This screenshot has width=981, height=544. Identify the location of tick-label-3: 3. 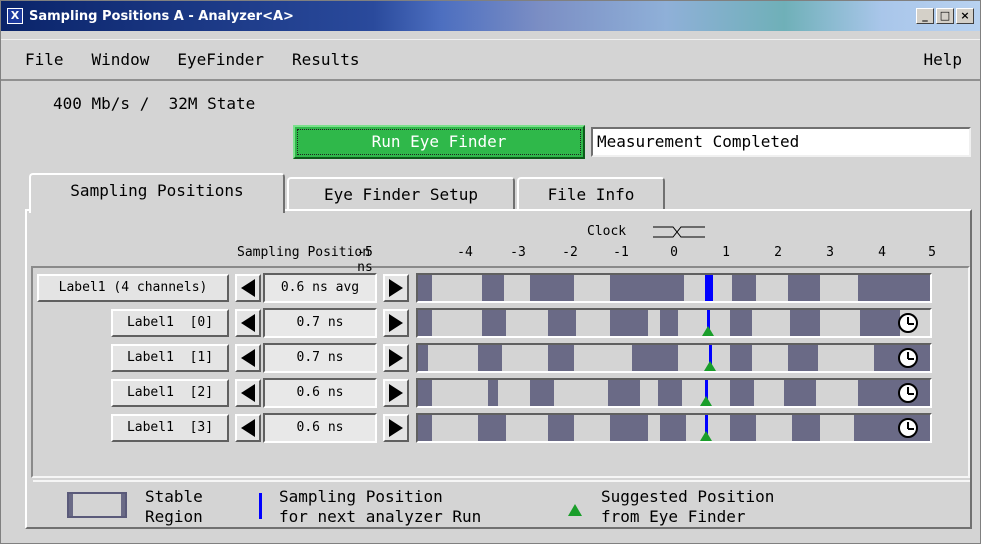
(830, 252).